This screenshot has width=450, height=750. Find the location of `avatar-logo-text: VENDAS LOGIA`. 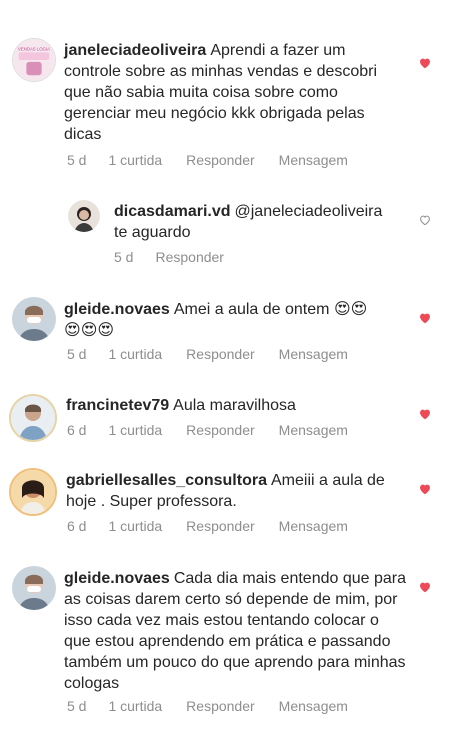

avatar-logo-text: VENDAS LOGIA is located at coordinates (34, 48).